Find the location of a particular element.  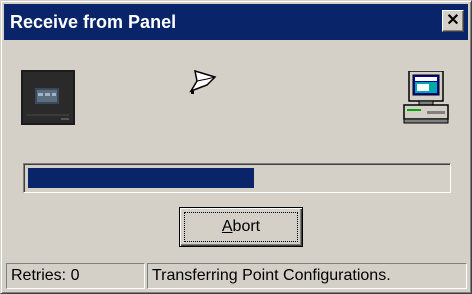

transfer-progress-bar is located at coordinates (237, 178).